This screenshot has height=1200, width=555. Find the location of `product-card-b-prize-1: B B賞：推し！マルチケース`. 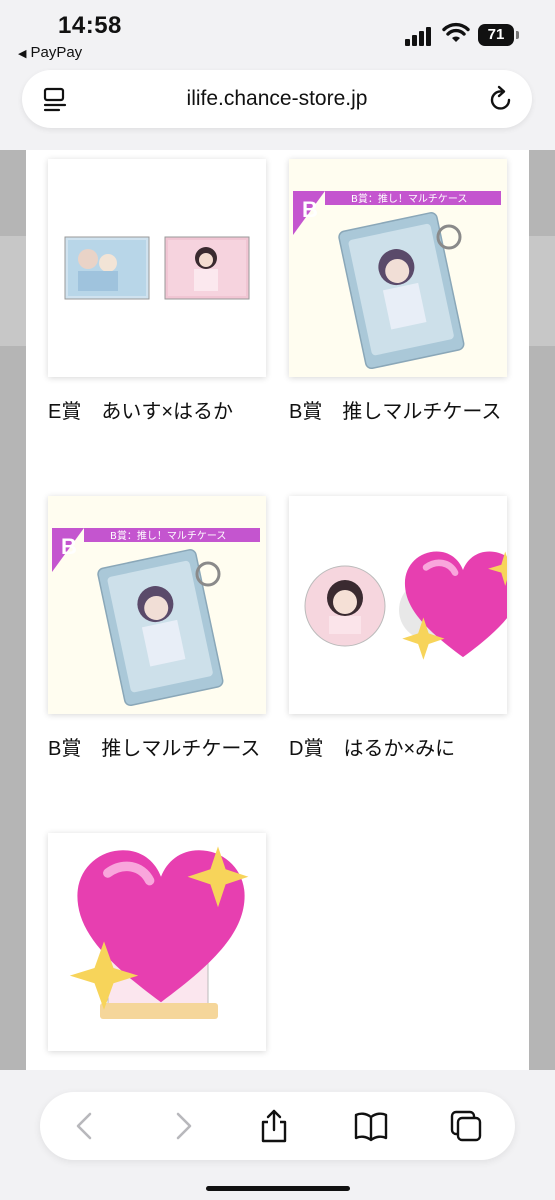

product-card-b-prize-1: B B賞：推し！マルチケース is located at coordinates (398, 268).